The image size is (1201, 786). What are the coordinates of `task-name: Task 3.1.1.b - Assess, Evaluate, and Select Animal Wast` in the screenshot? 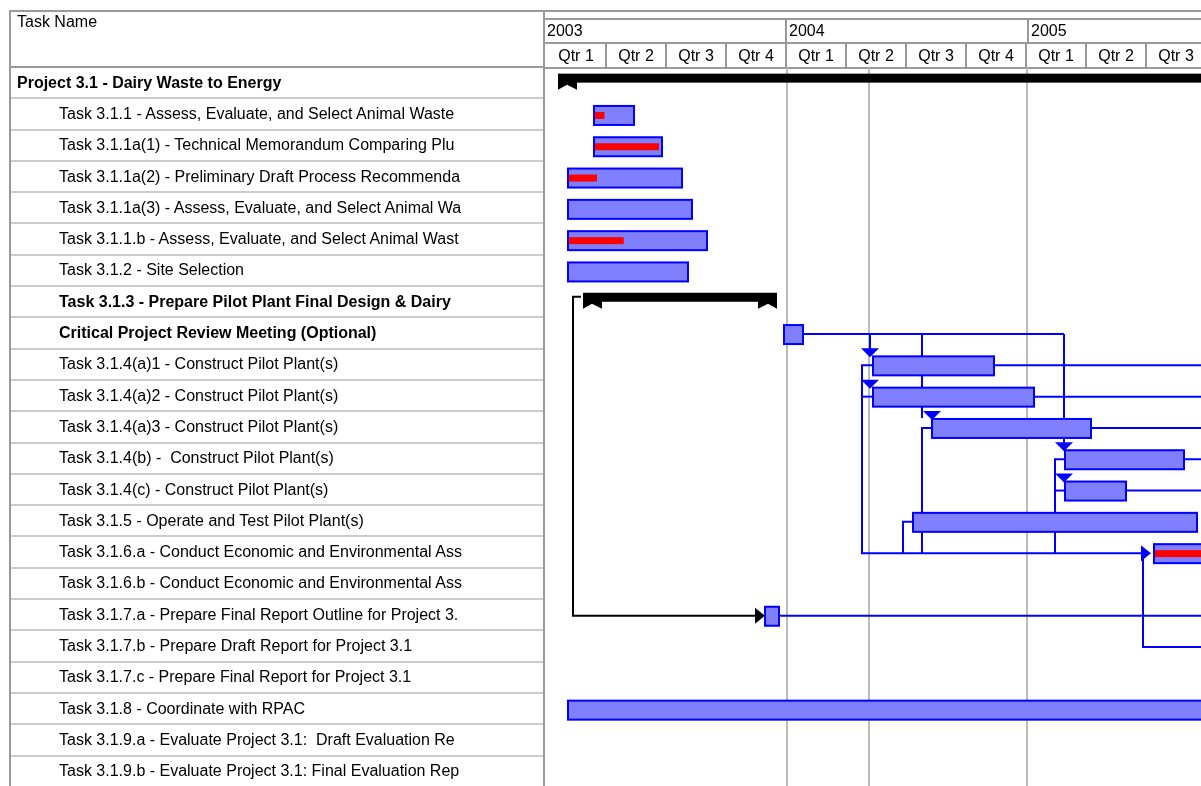 It's located at (258, 239).